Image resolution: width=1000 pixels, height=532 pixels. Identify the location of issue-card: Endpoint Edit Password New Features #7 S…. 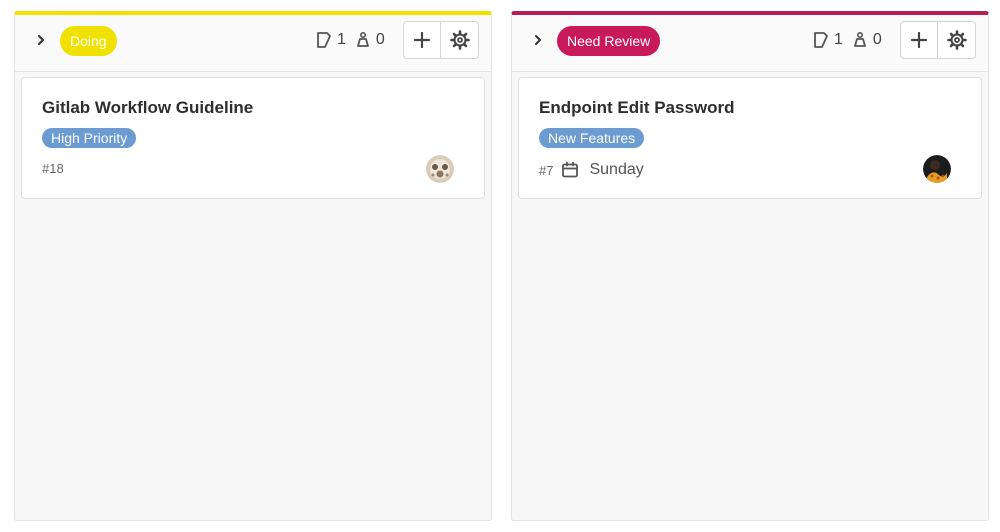
(750, 138).